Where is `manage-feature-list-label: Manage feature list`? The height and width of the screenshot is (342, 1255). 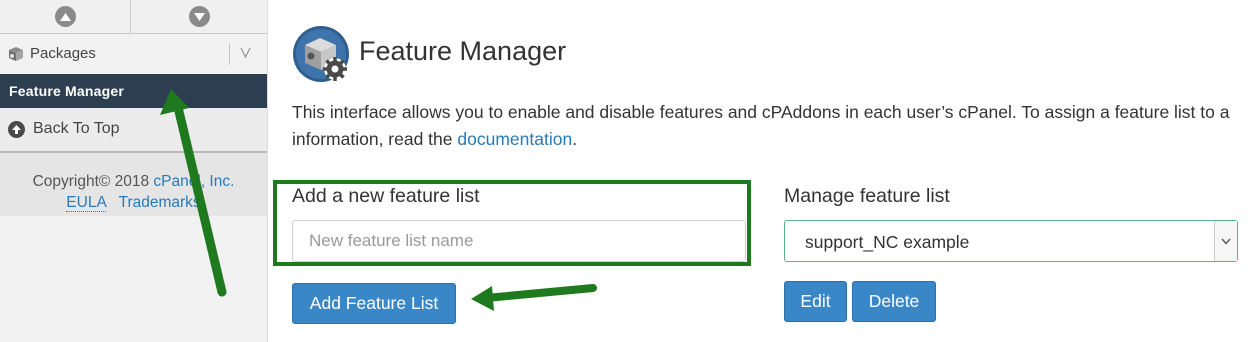 manage-feature-list-label: Manage feature list is located at coordinates (867, 196).